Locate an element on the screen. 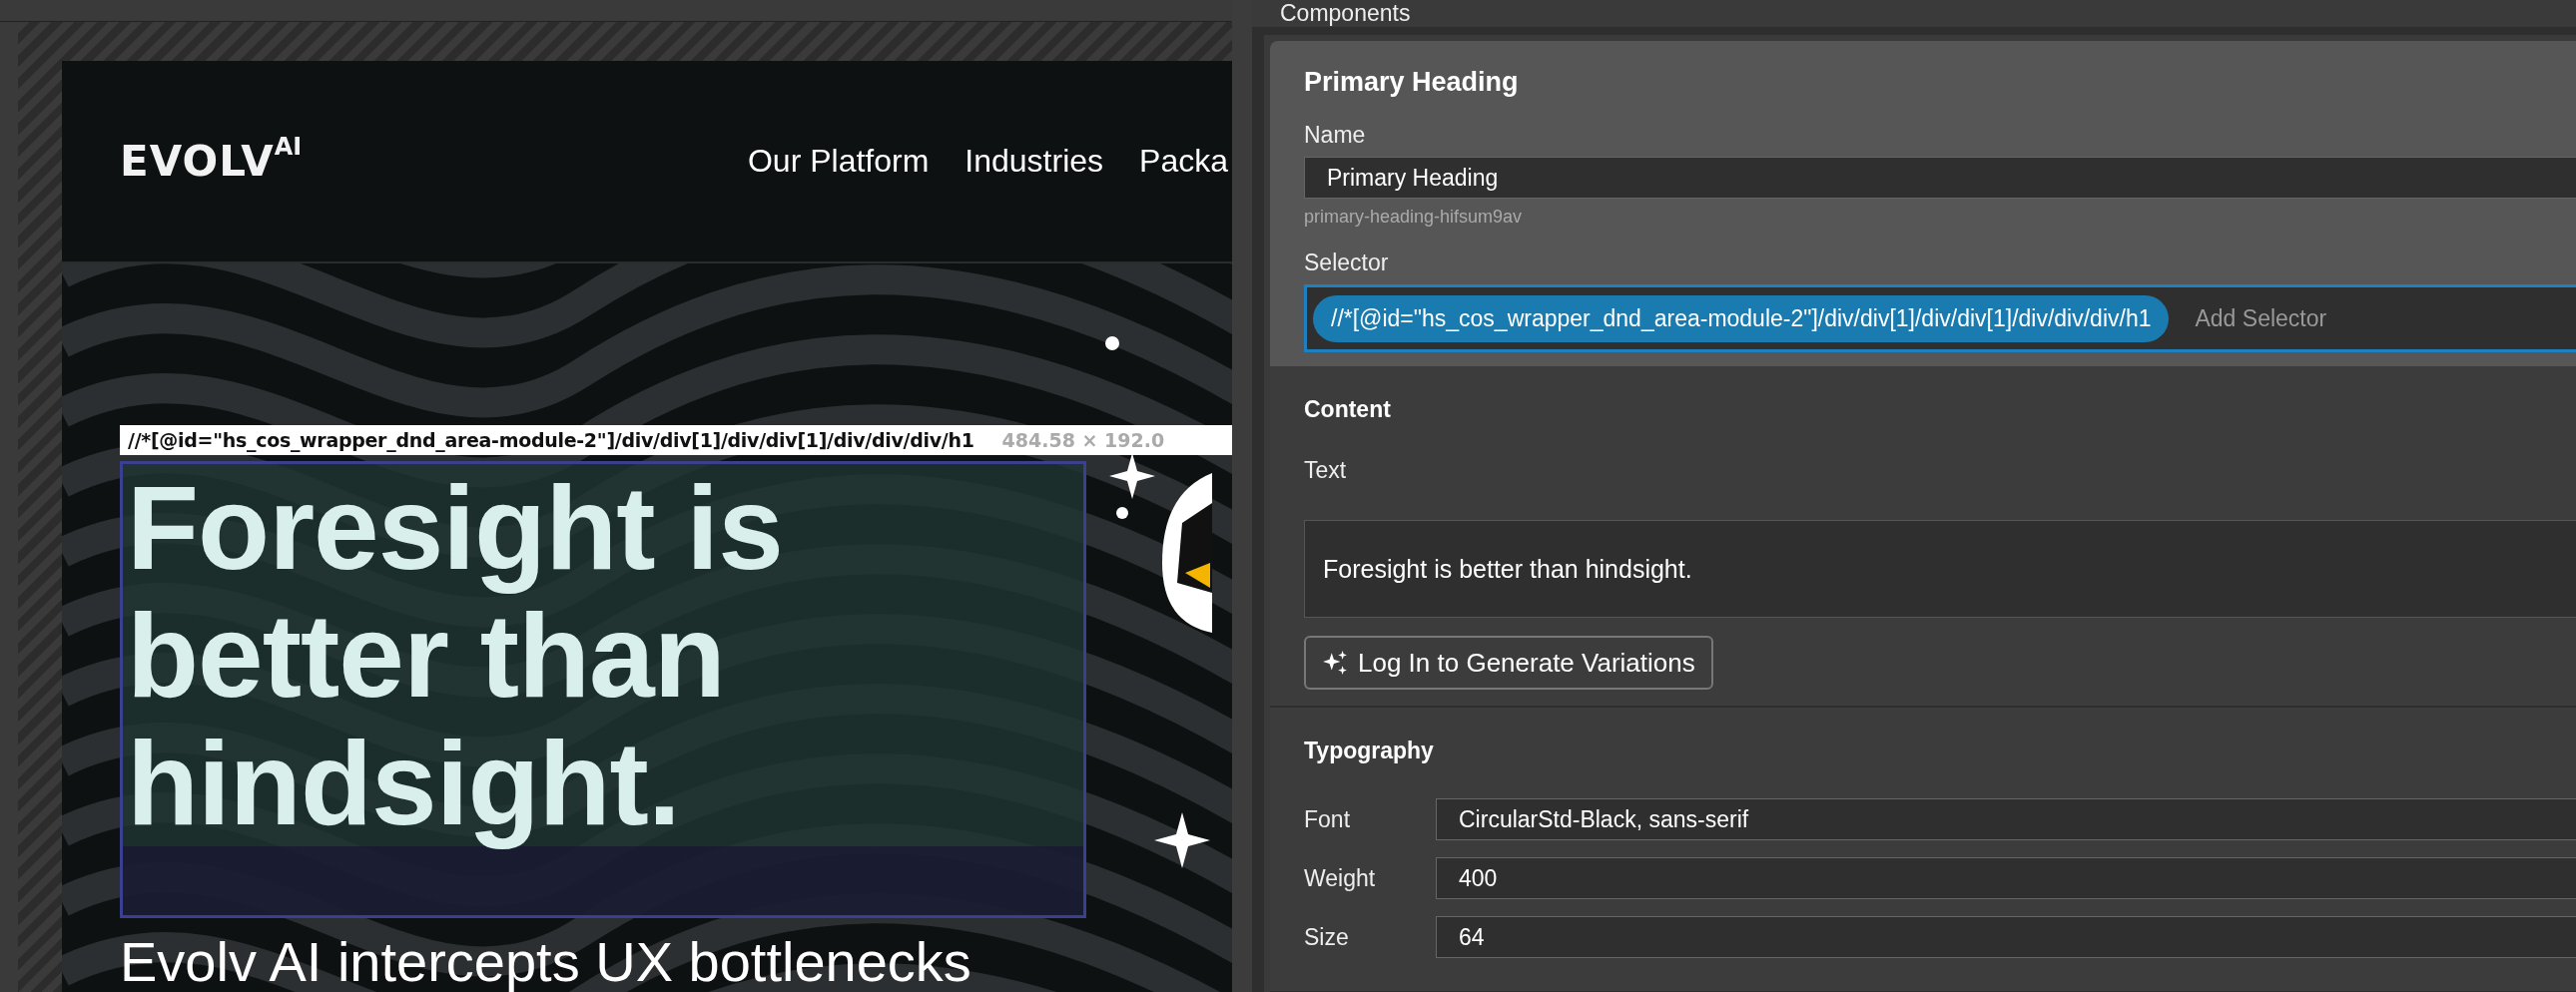 This screenshot has width=2576, height=992. section-title: Content is located at coordinates (1348, 409).